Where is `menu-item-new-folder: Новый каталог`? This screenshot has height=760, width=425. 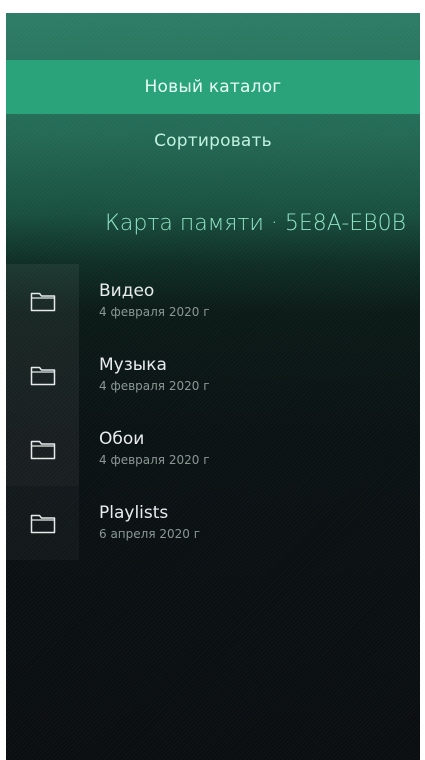
menu-item-new-folder: Новый каталог is located at coordinates (213, 87).